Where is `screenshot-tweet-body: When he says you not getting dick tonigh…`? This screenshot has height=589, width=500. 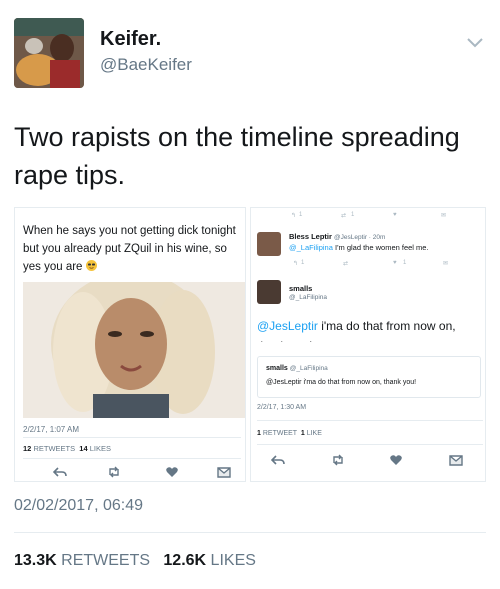
screenshot-tweet-body: When he says you not getting dick tonigh… is located at coordinates (129, 249).